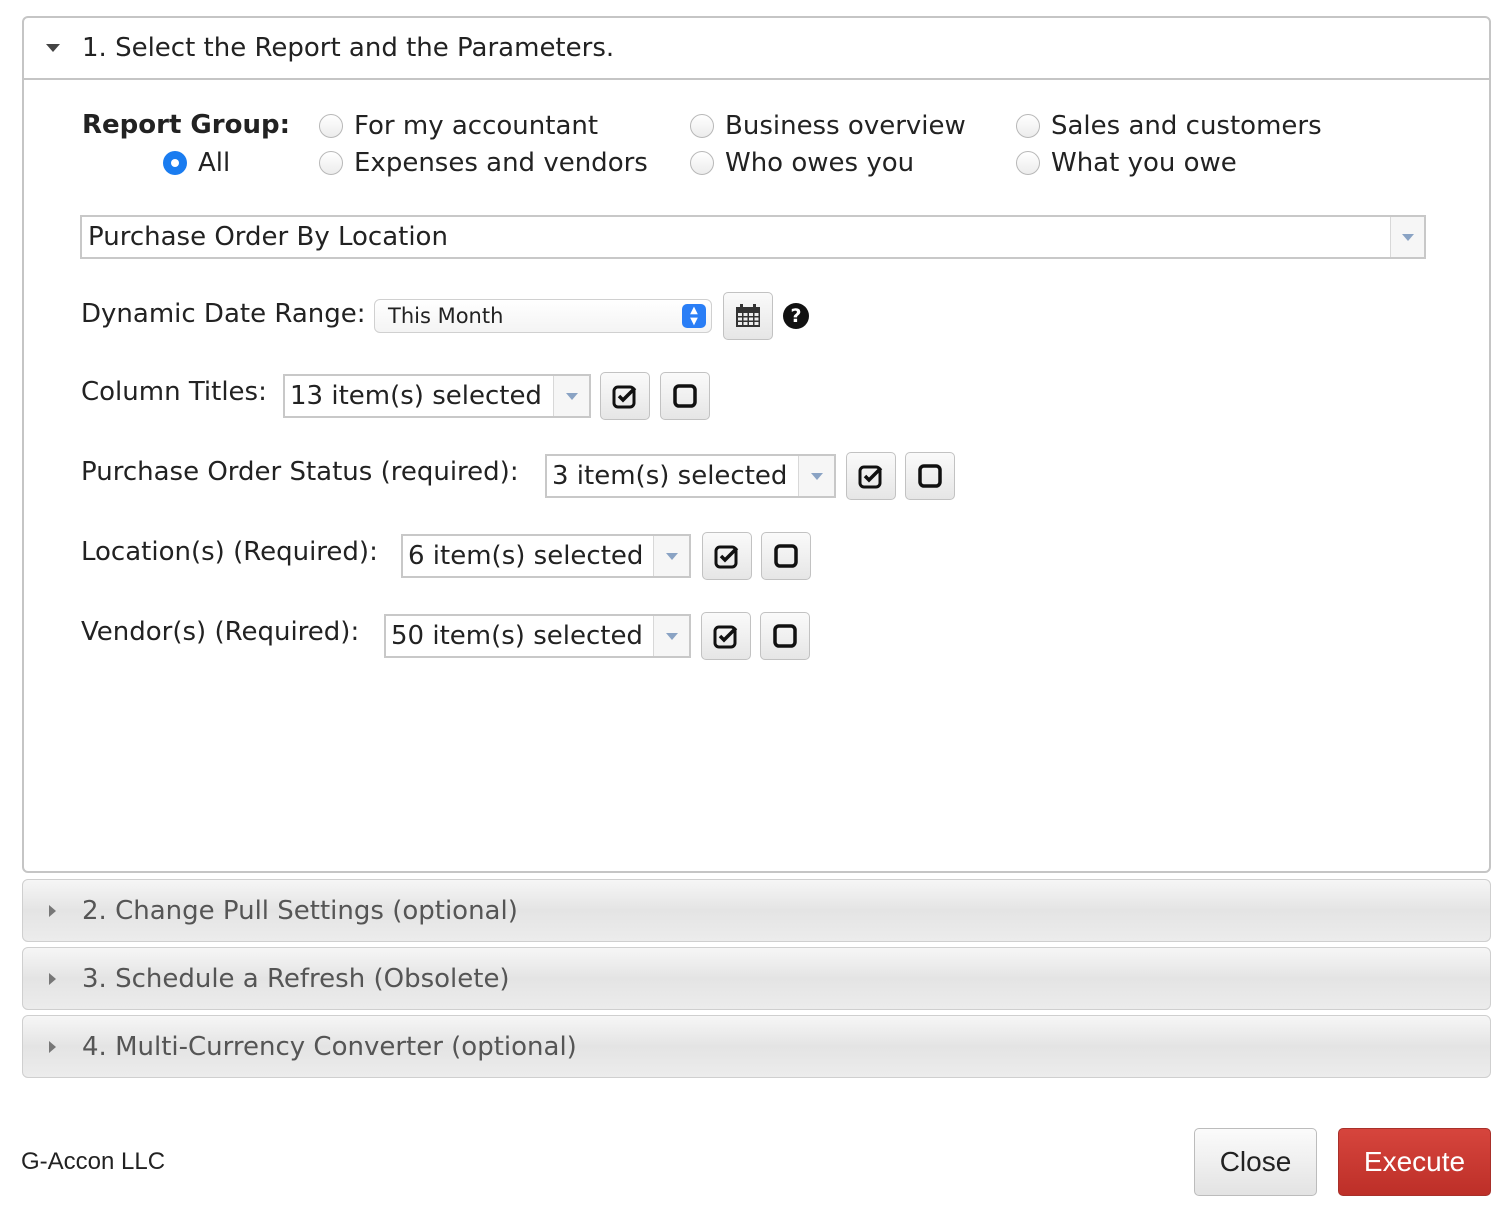  What do you see at coordinates (223, 314) in the screenshot?
I see `date-range-label: Dynamic Date Range:` at bounding box center [223, 314].